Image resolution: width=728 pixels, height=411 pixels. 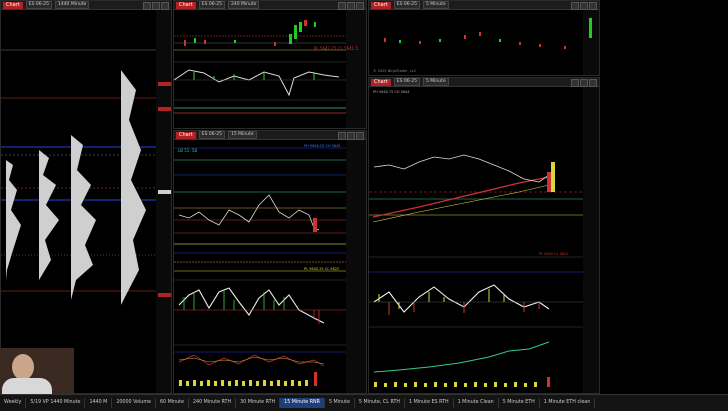 I want to click on corner-label: LB 51: 58, so click(x=187, y=150).